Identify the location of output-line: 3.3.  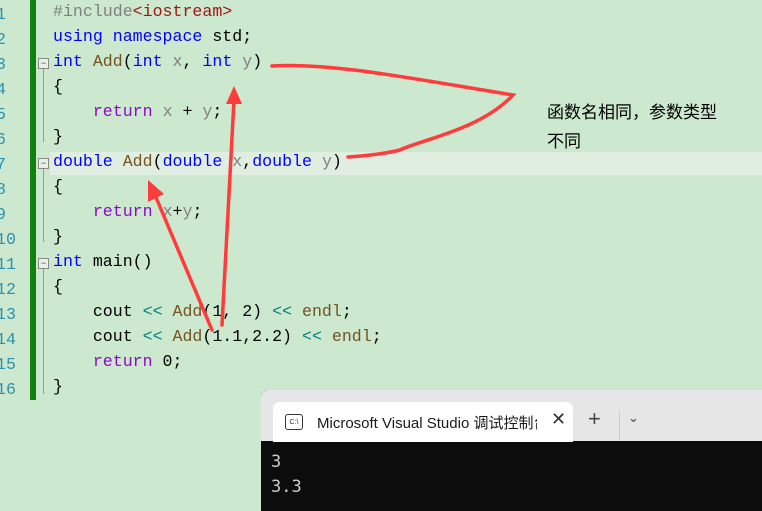
(286, 487).